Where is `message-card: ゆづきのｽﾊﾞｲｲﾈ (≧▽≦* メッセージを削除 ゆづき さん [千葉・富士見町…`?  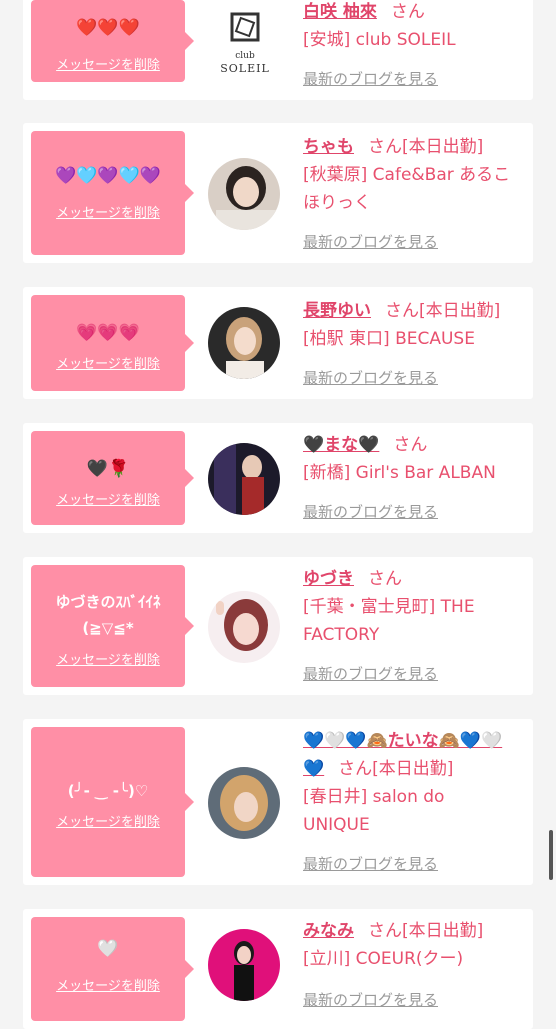
message-card: ゆづきのｽﾊﾞｲｲﾈ (≧▽≦* メッセージを削除 ゆづき さん [千葉・富士見町… is located at coordinates (278, 626).